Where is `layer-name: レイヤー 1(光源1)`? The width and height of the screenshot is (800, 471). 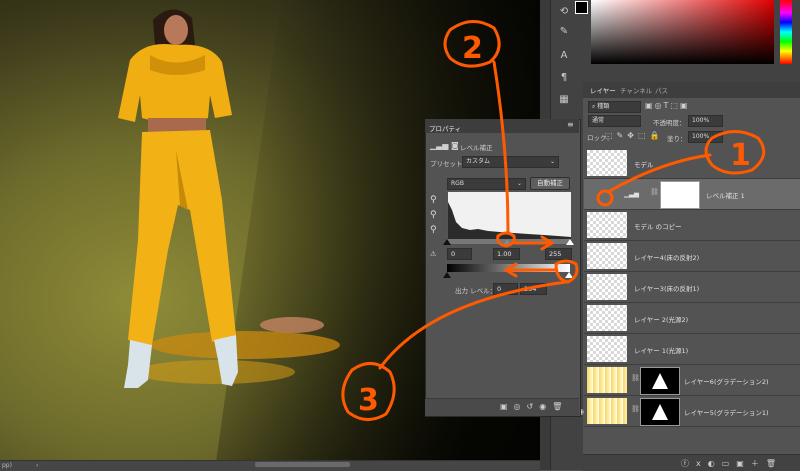
layer-name: レイヤー 1(光源1) is located at coordinates (661, 350).